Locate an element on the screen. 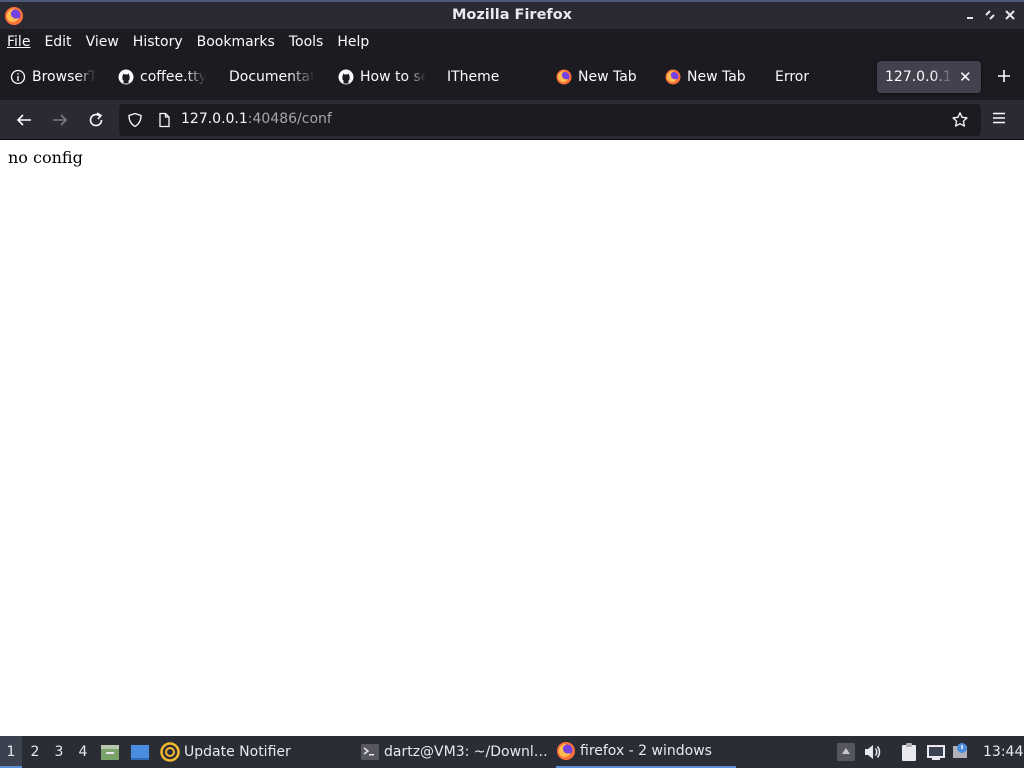 The width and height of the screenshot is (1024, 768). menu-tools-label: Tools is located at coordinates (306, 41).